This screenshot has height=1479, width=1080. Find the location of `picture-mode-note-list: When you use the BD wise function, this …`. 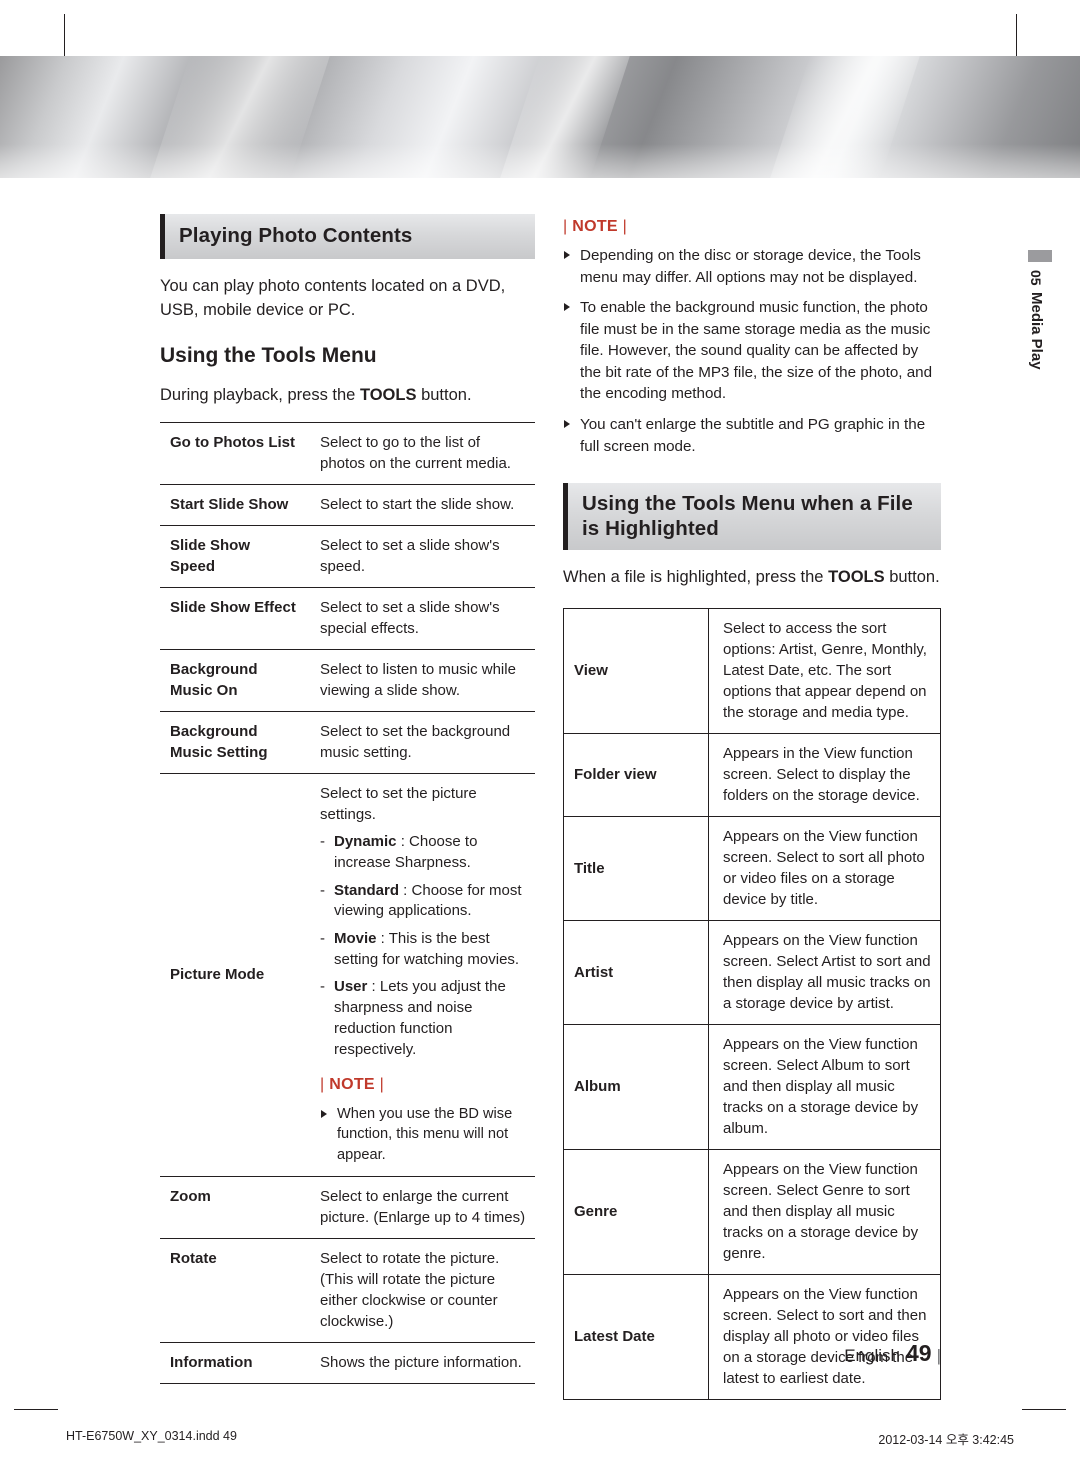

picture-mode-note-list: When you use the BD wise function, this … is located at coordinates (423, 1135).